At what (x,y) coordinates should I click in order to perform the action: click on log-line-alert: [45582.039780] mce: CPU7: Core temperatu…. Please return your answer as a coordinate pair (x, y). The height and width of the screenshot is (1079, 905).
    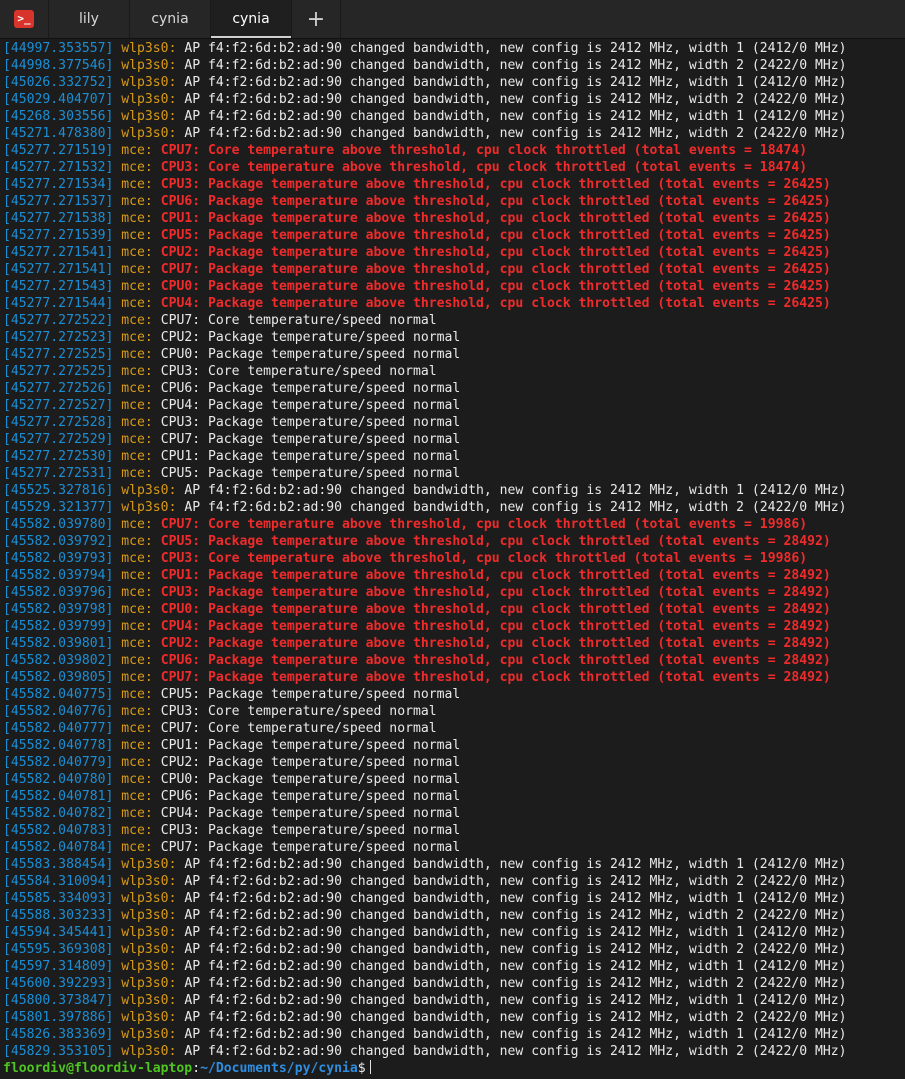
    Looking at the image, I should click on (452, 524).